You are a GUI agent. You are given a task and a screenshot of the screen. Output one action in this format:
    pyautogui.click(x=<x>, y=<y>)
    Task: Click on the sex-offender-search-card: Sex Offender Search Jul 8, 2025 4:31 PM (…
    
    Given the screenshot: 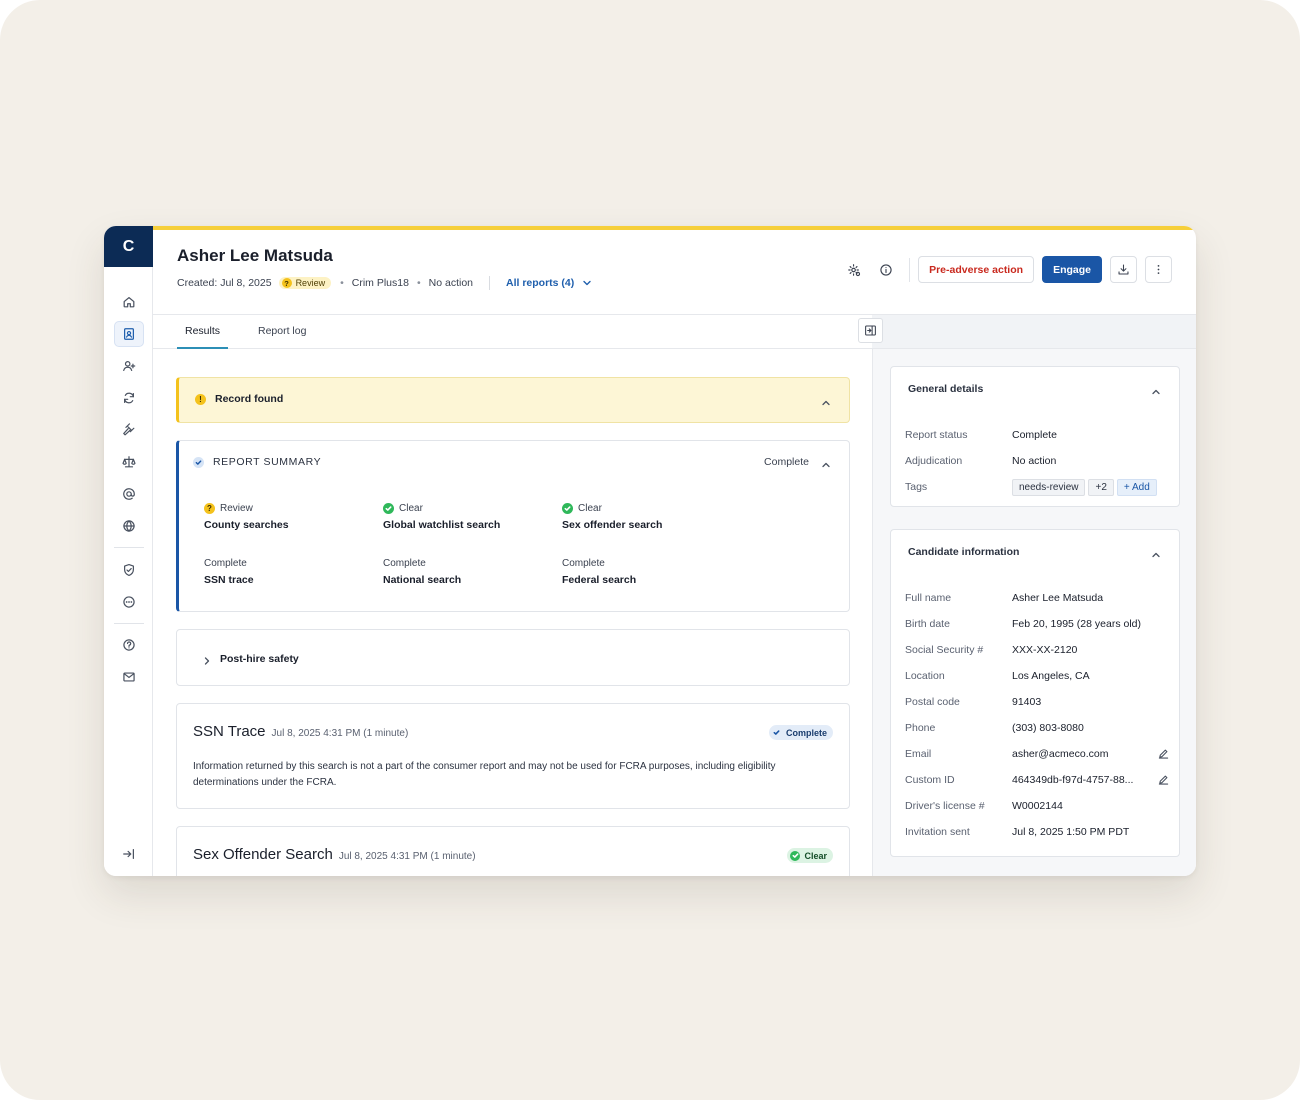 What is the action you would take?
    pyautogui.click(x=513, y=851)
    